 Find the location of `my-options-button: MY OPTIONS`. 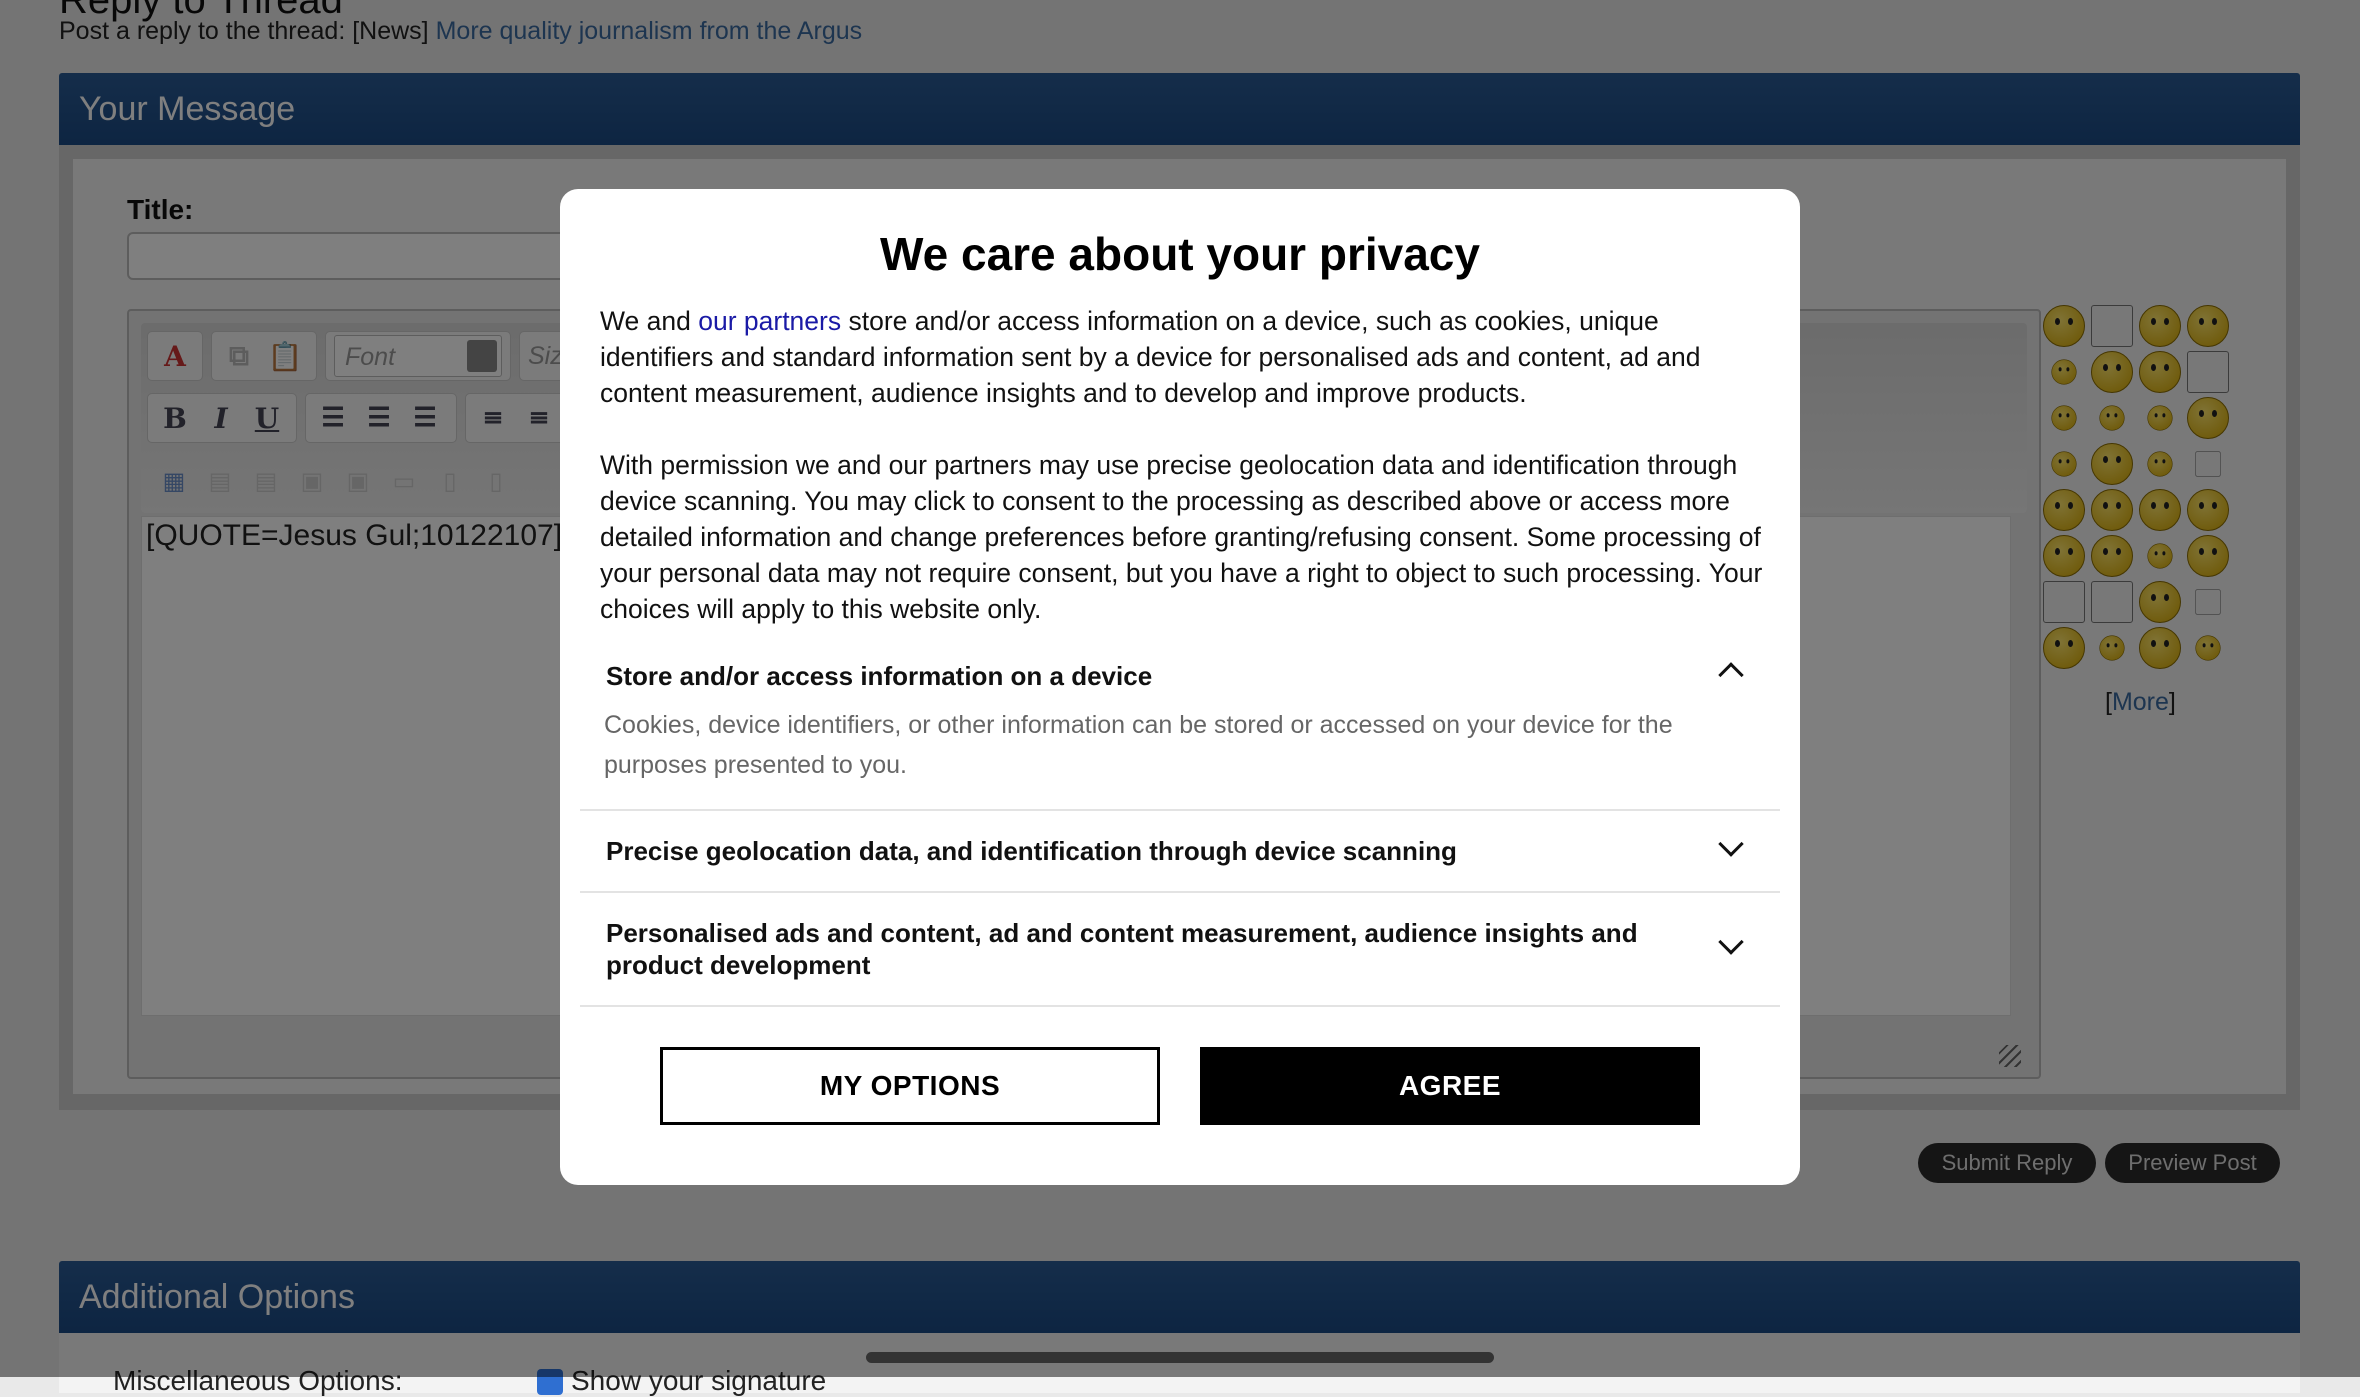

my-options-button: MY OPTIONS is located at coordinates (910, 1086).